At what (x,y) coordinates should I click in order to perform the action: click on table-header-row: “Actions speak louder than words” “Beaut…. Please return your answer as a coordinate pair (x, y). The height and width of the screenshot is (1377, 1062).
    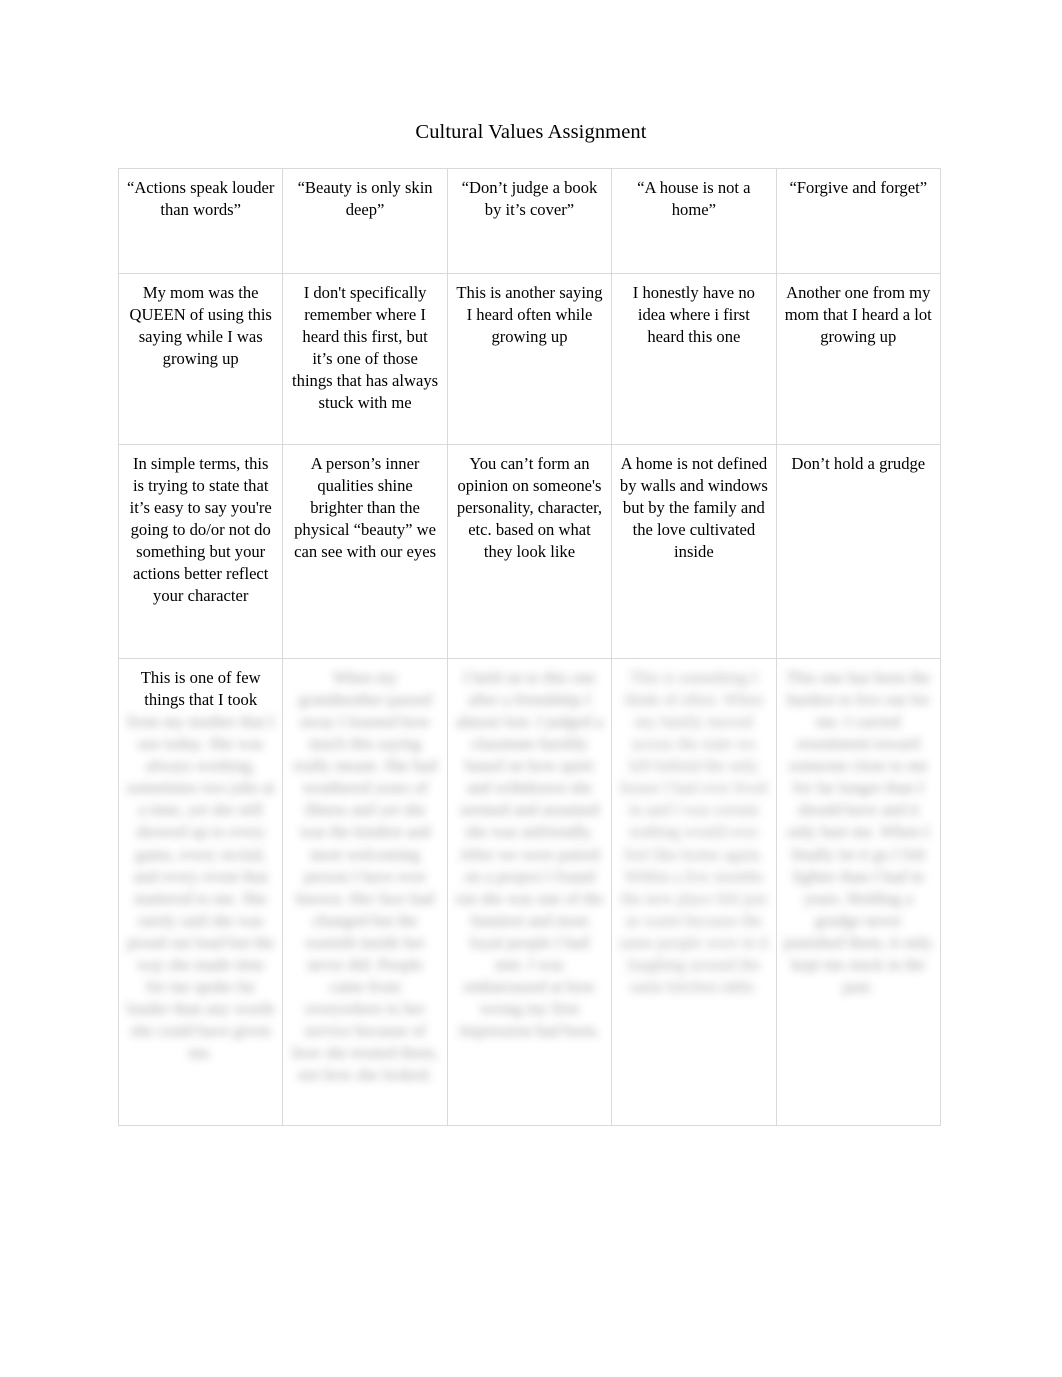
    Looking at the image, I should click on (529, 221).